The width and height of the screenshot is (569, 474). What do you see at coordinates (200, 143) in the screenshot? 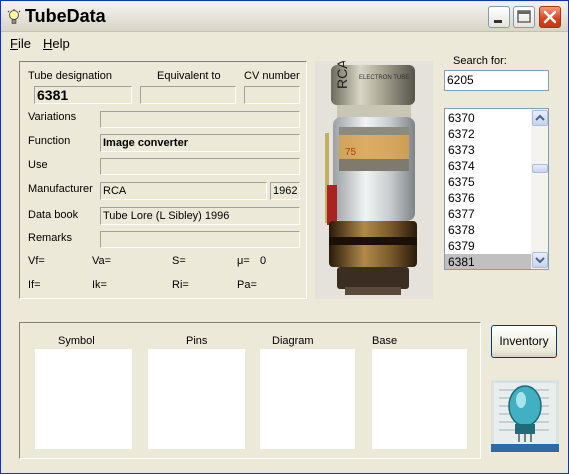
I see `function-field: Image converter` at bounding box center [200, 143].